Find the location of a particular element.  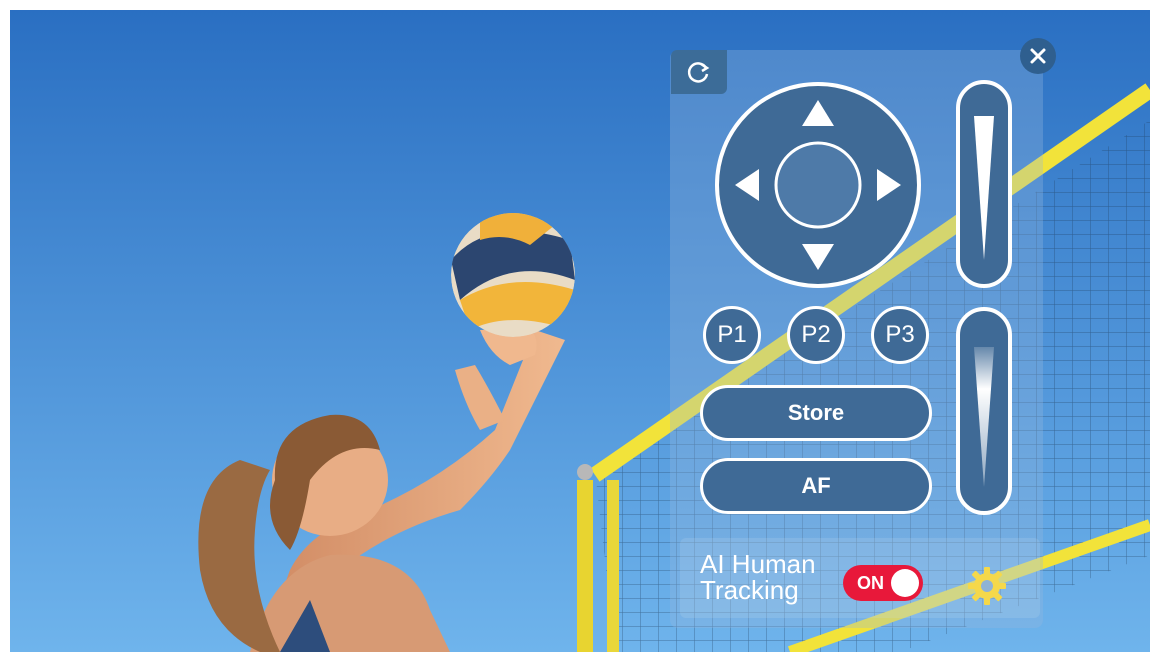

preset-button-p1: P1 is located at coordinates (732, 335).